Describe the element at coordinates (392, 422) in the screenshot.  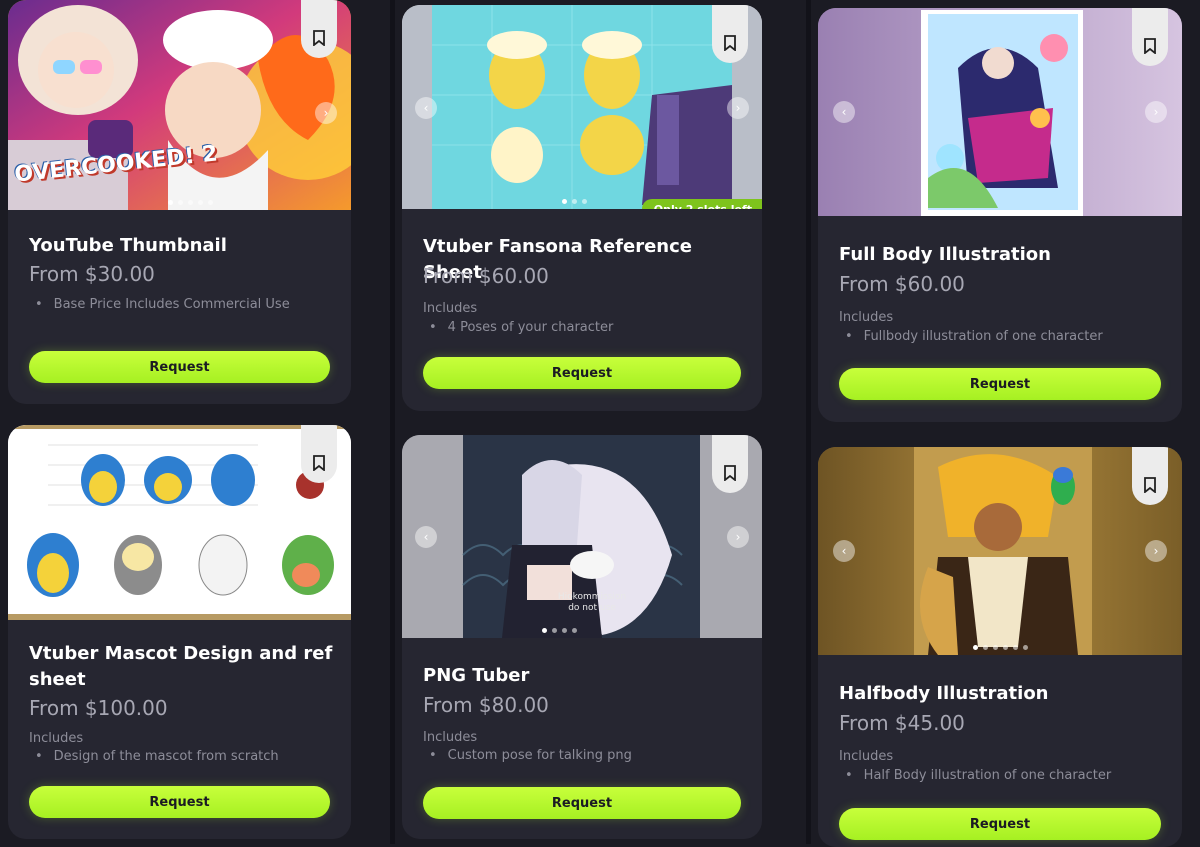
I see `column-divider-left` at that location.